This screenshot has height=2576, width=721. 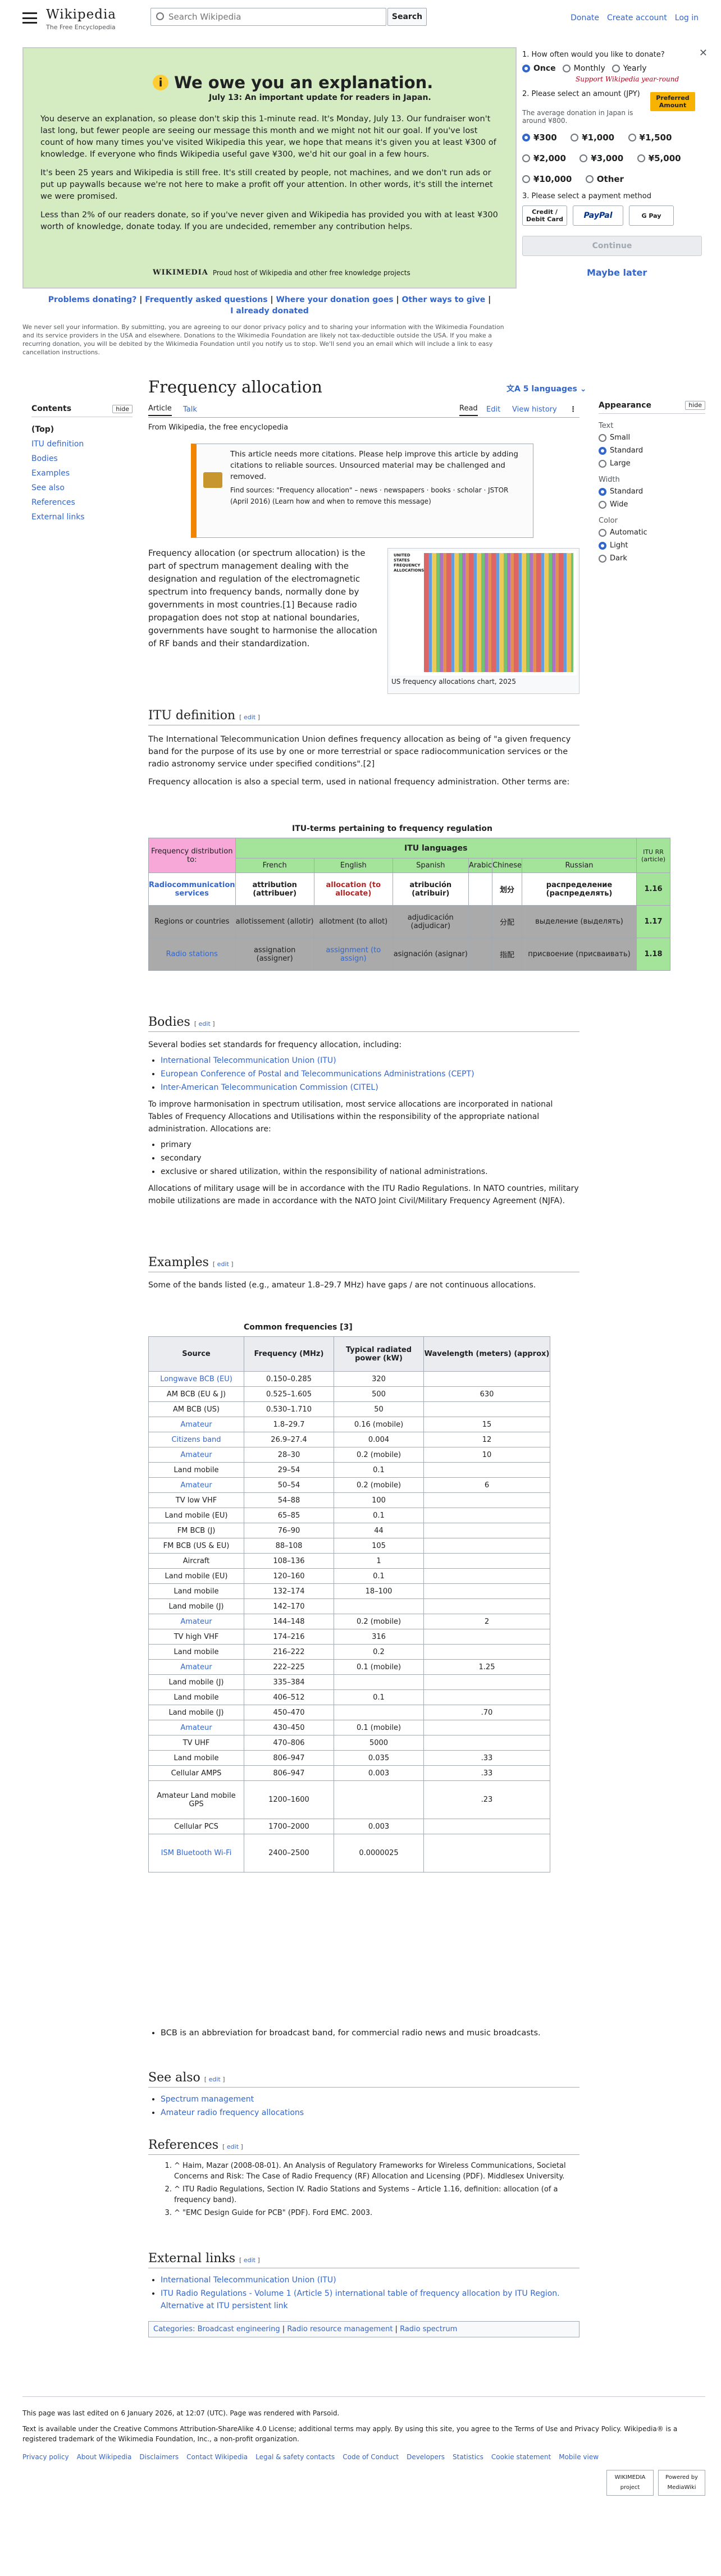 I want to click on category-link: Broadcast engineering, so click(x=239, y=2329).